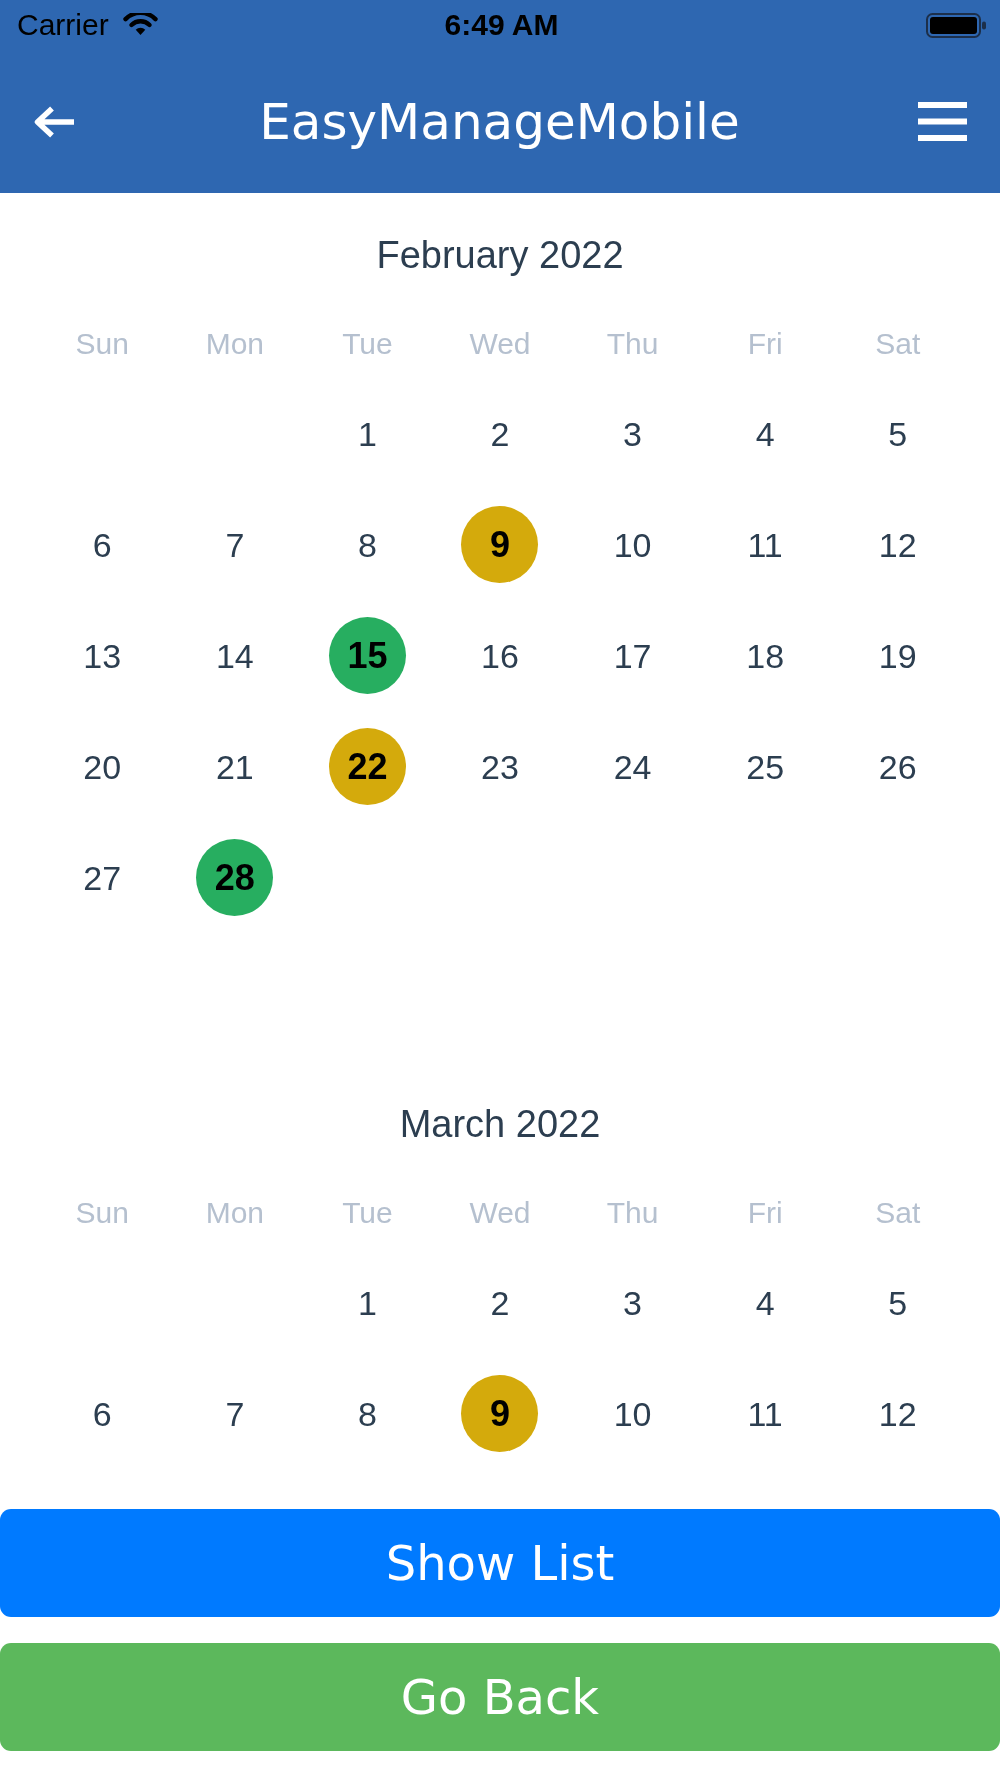  I want to click on month-title: March 2022, so click(500, 1124).